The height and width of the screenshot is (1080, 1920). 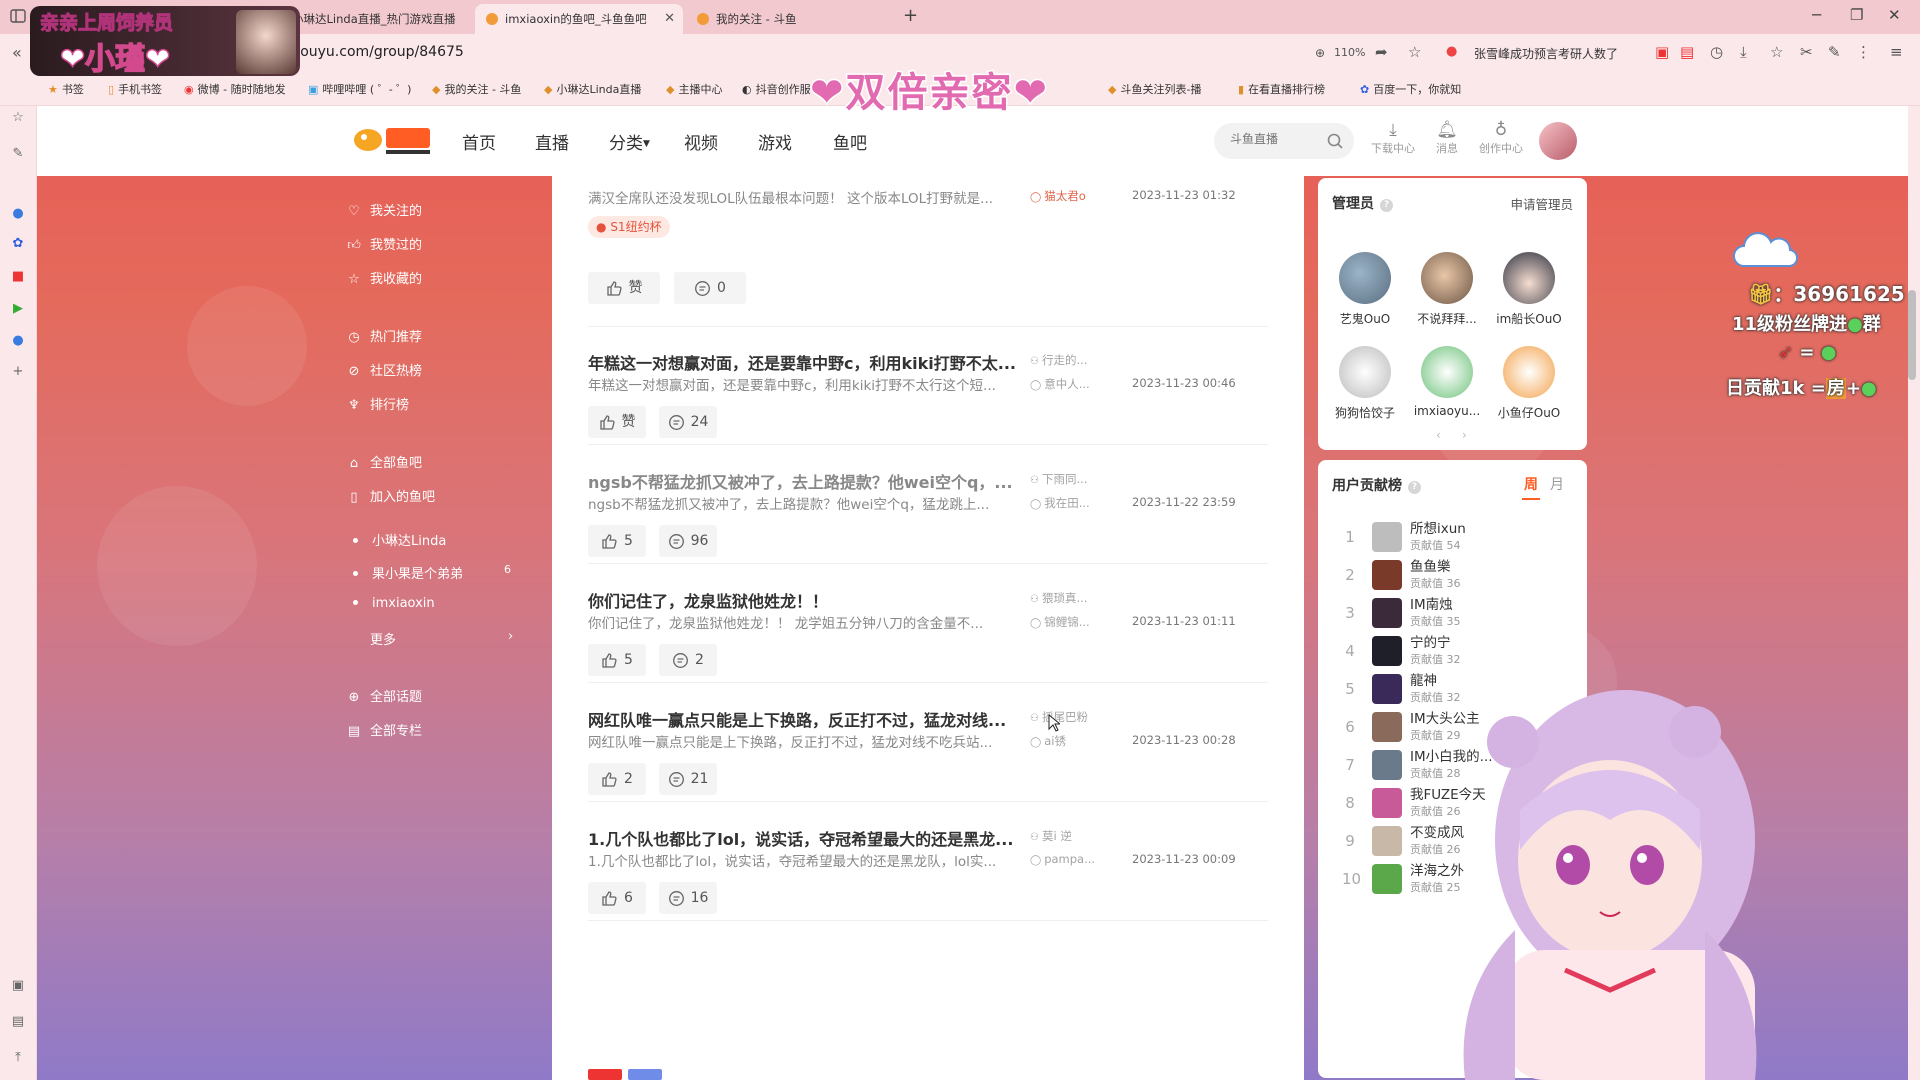 What do you see at coordinates (1414, 52) in the screenshot?
I see `star-icon: ☆` at bounding box center [1414, 52].